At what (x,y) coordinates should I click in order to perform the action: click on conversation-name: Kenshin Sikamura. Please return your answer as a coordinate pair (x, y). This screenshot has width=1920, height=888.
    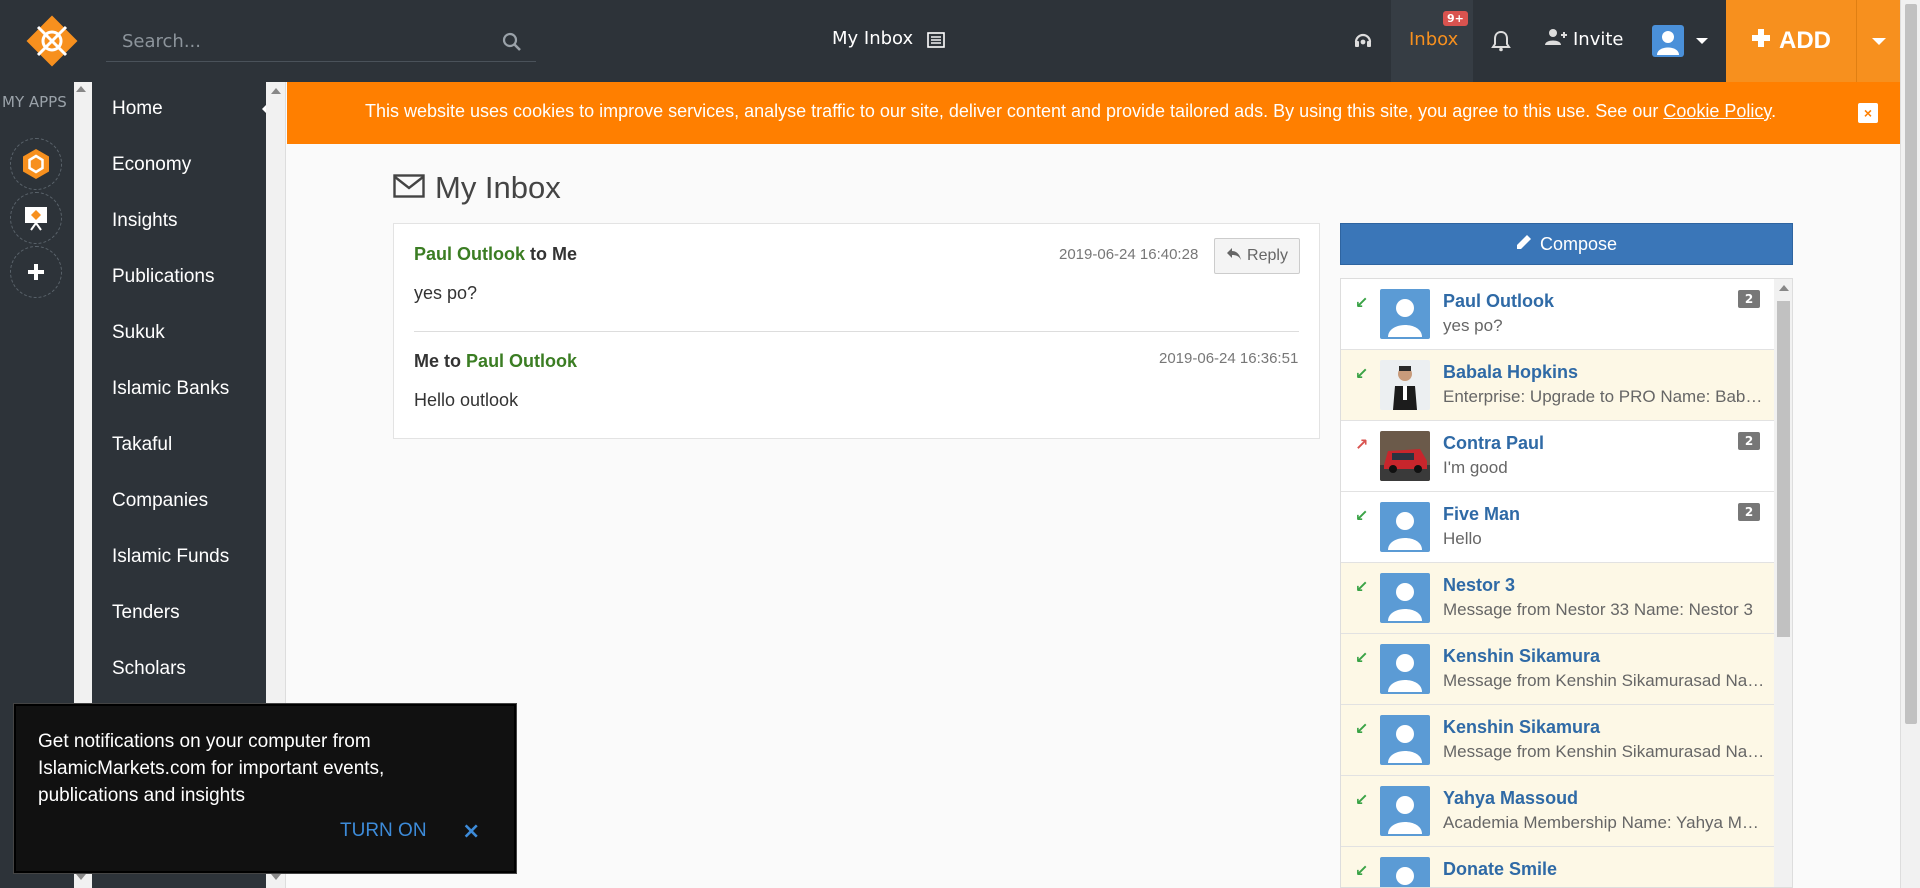
    Looking at the image, I should click on (1522, 656).